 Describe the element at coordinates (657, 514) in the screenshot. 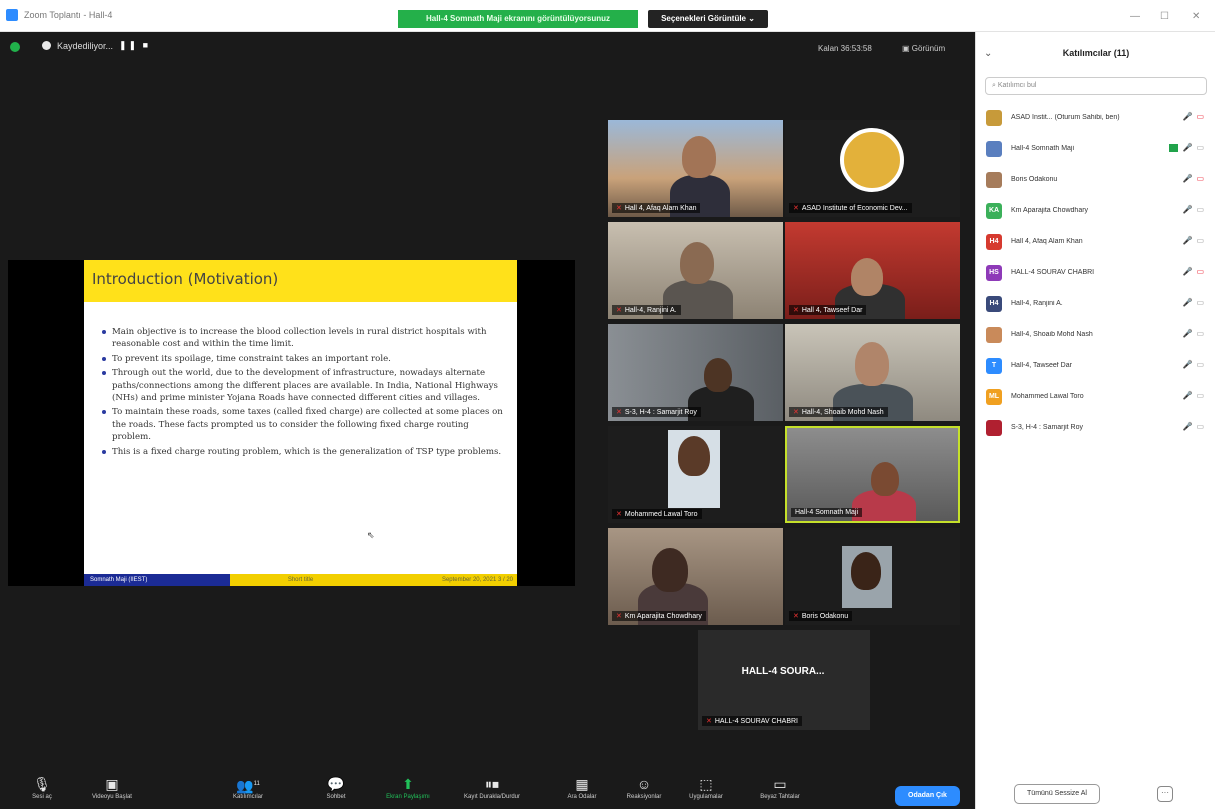

I see `tile-name: ✕ Mohammed Lawal Toro` at that location.